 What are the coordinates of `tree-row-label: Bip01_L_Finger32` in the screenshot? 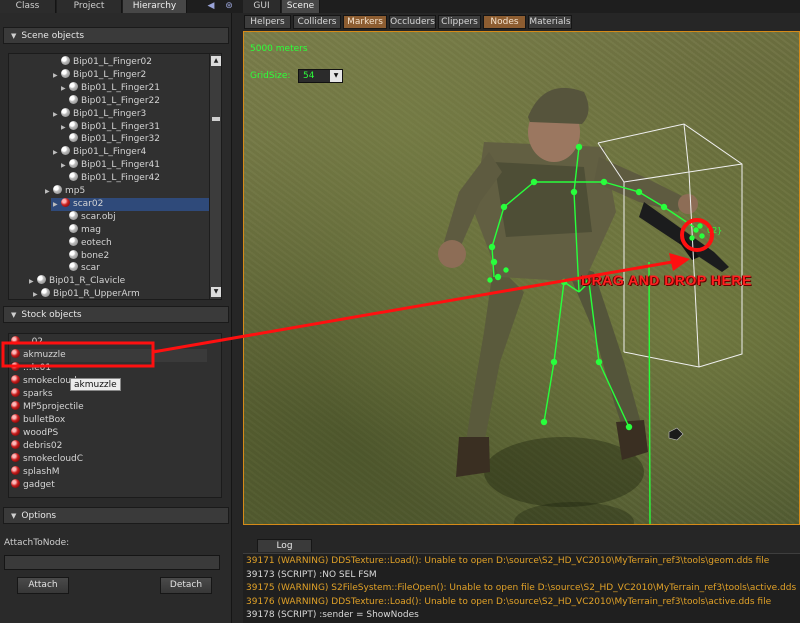 It's located at (120, 139).